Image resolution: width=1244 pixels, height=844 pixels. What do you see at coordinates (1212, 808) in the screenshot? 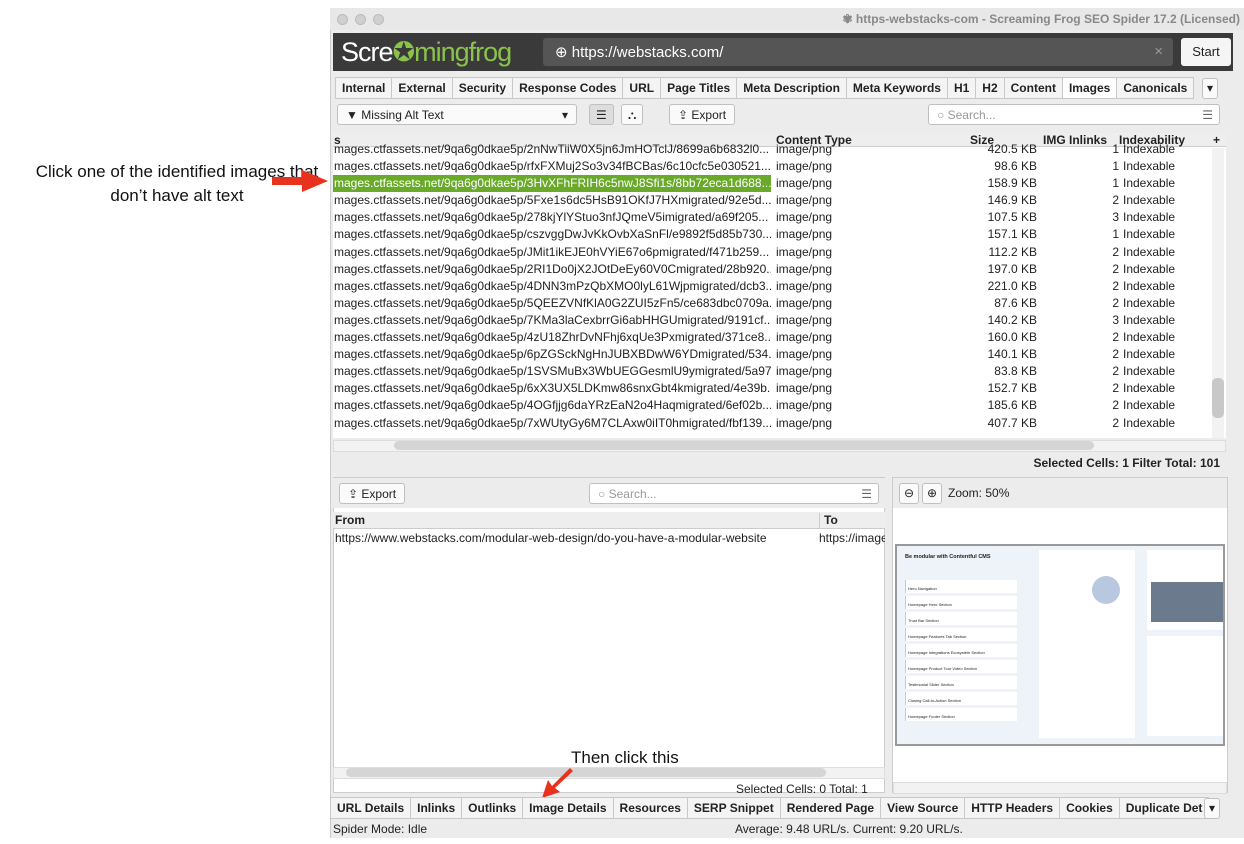
I see `bottom-tabs-overflow: ▾` at bounding box center [1212, 808].